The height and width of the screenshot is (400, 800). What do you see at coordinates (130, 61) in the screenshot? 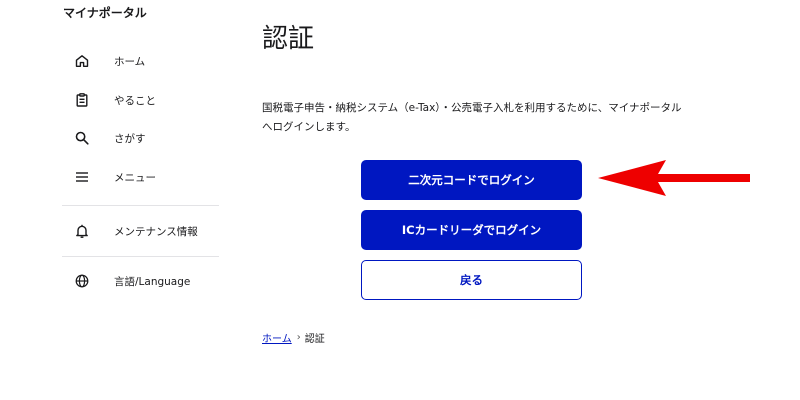
I see `sidebar-item-label: ホーム` at bounding box center [130, 61].